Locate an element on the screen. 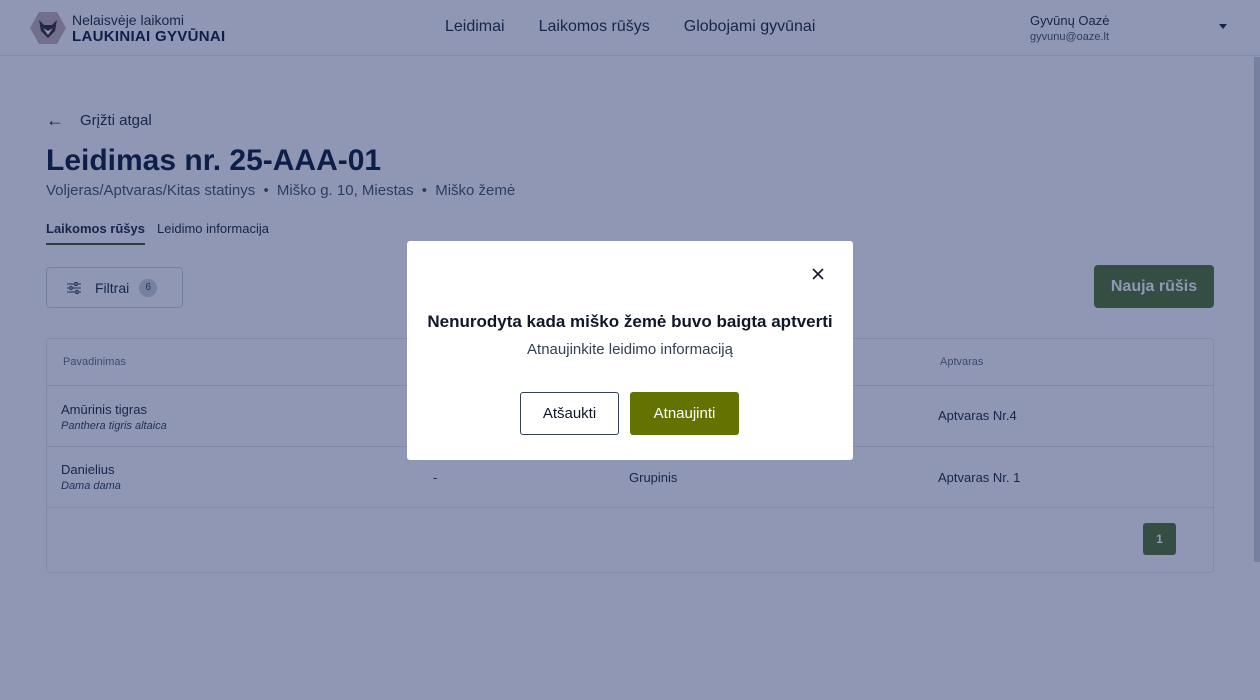 The width and height of the screenshot is (1260, 700). cancel-button: Atšaukti is located at coordinates (569, 413).